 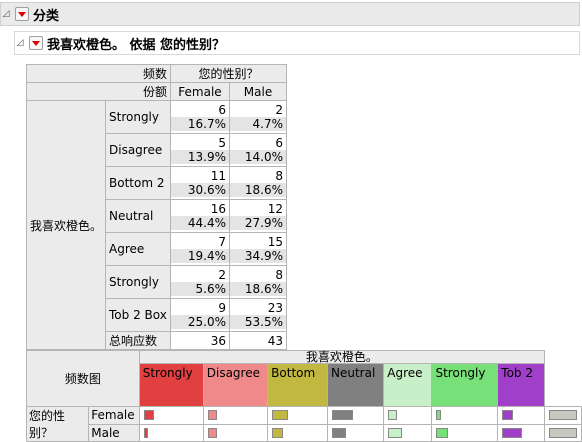 I want to click on table-cell-female: 7 19.4%, so click(x=200, y=249).